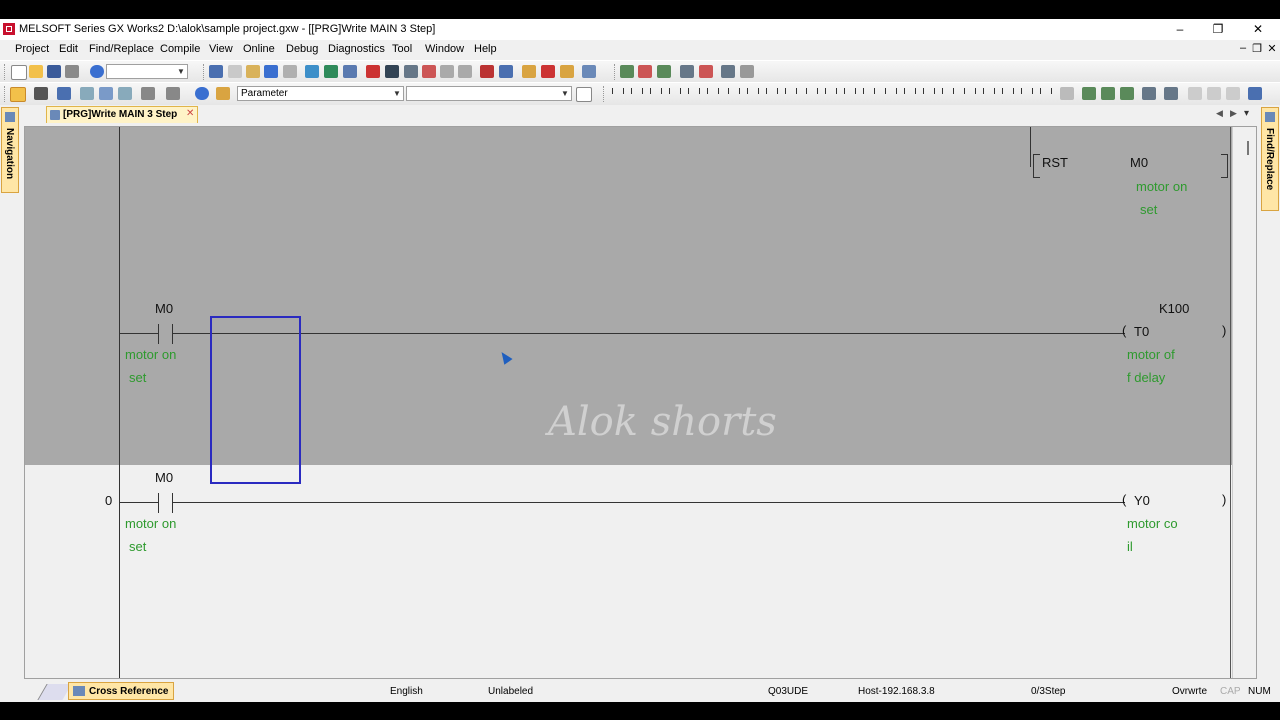 The width and height of the screenshot is (1280, 720). I want to click on mdi-minimize-button: –, so click(1243, 48).